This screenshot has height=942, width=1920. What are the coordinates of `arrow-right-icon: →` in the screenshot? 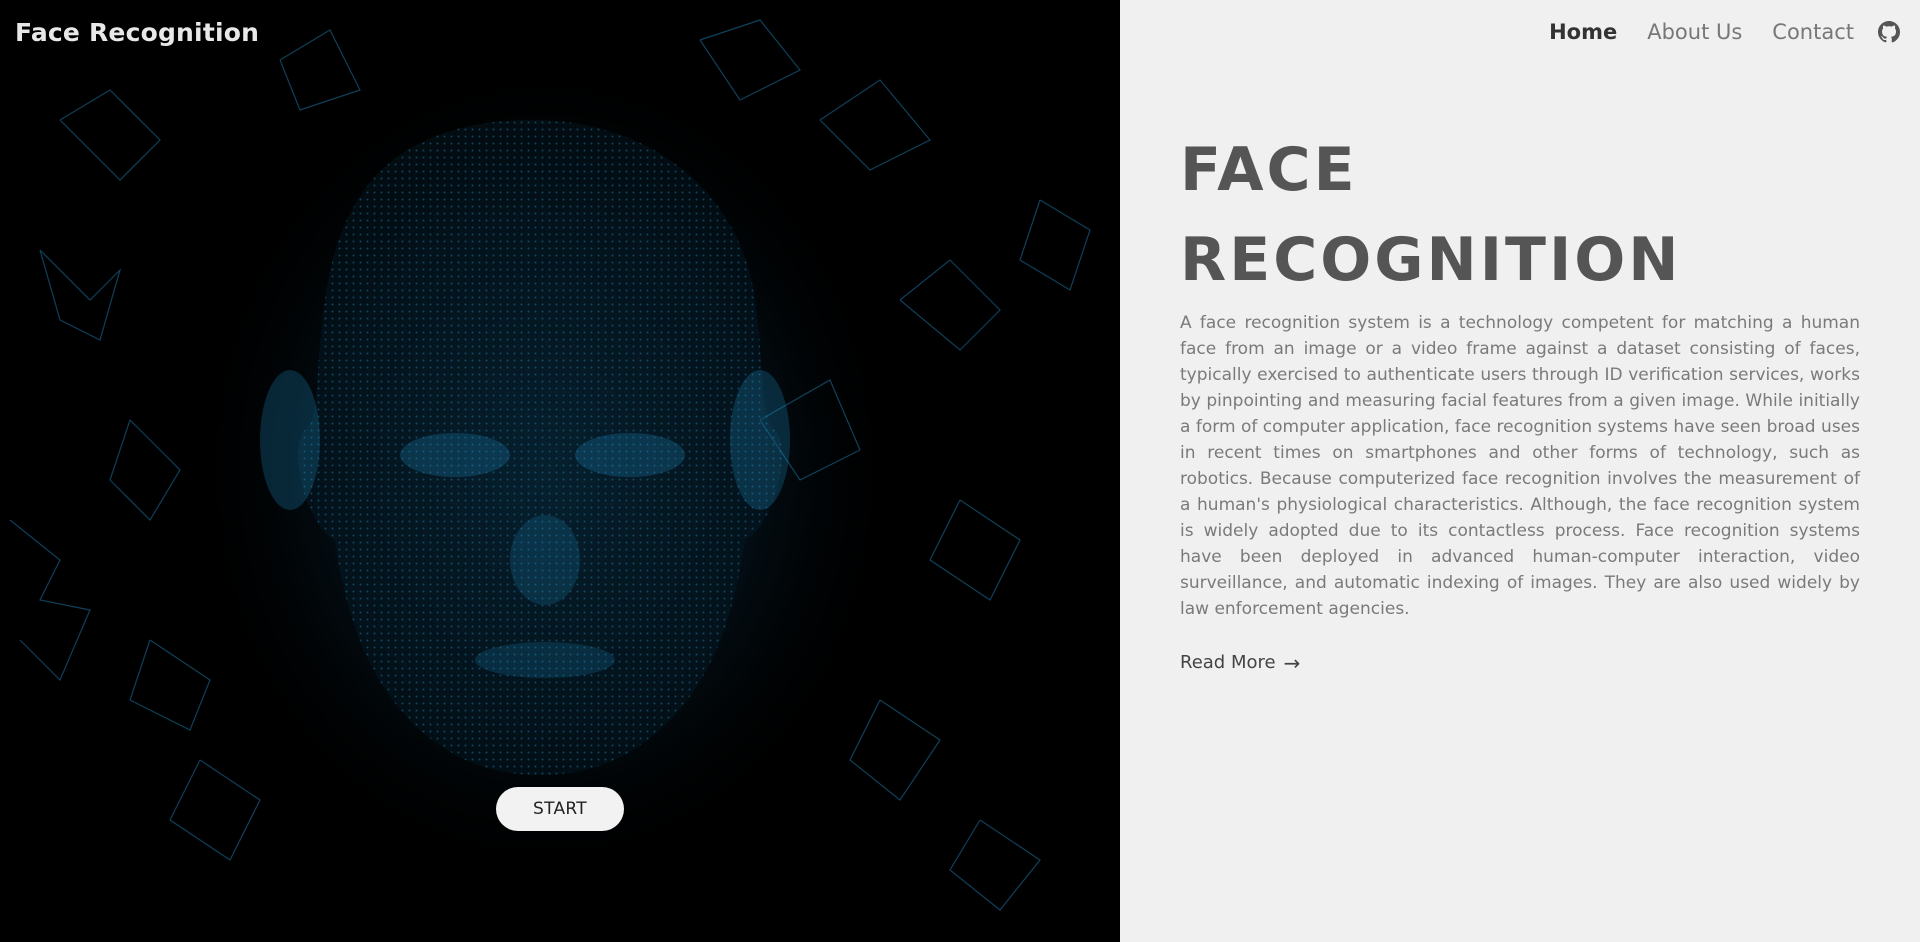 It's located at (1292, 662).